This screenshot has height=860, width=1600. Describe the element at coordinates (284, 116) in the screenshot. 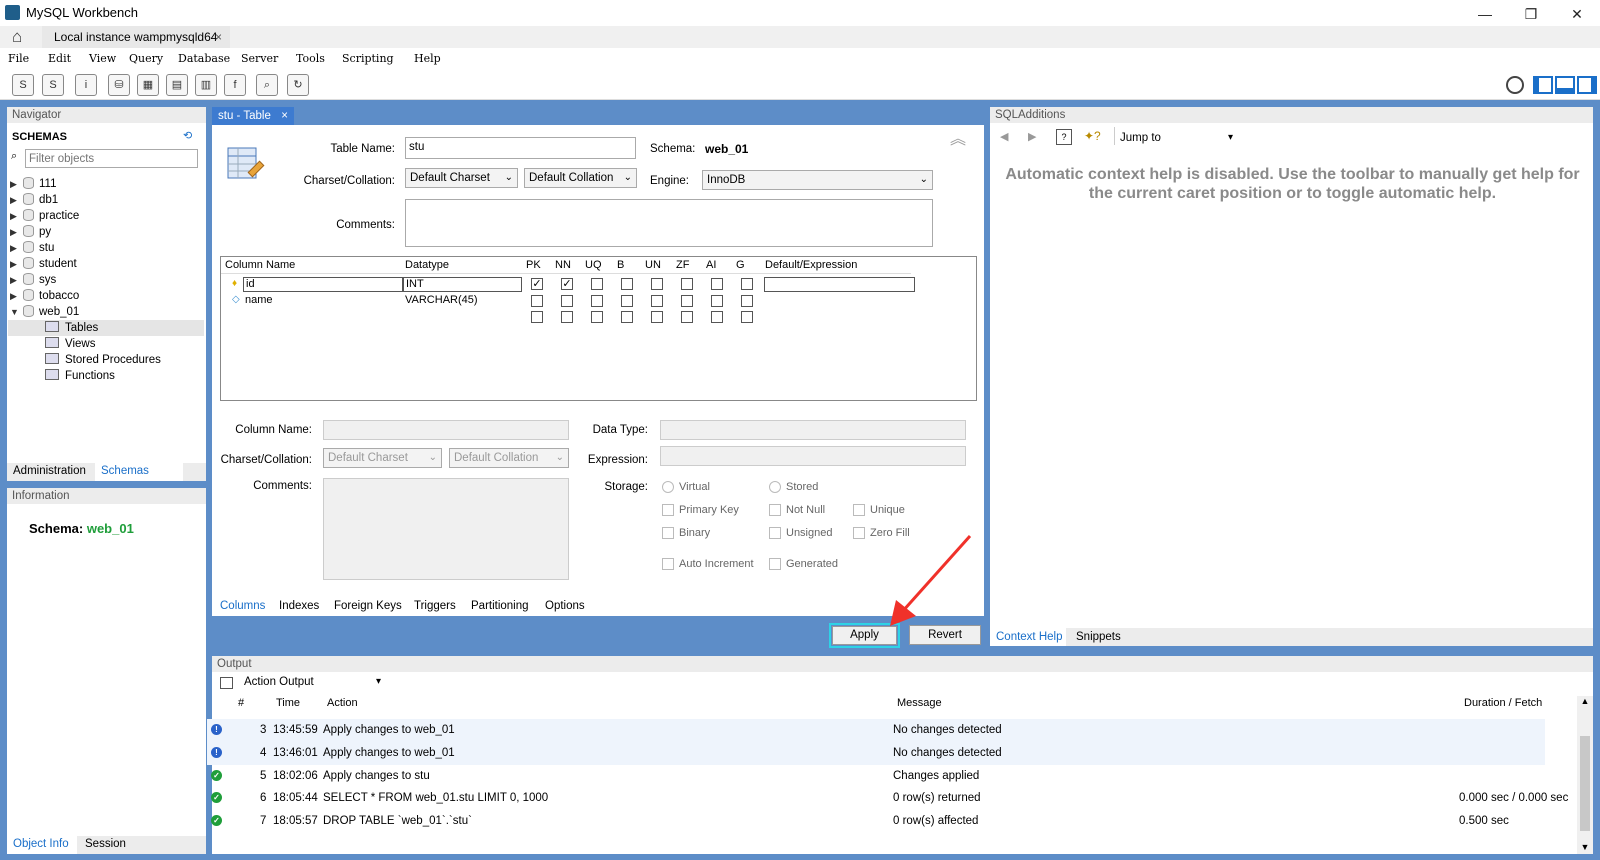

I see `close-editor-tab-icon: ×` at that location.